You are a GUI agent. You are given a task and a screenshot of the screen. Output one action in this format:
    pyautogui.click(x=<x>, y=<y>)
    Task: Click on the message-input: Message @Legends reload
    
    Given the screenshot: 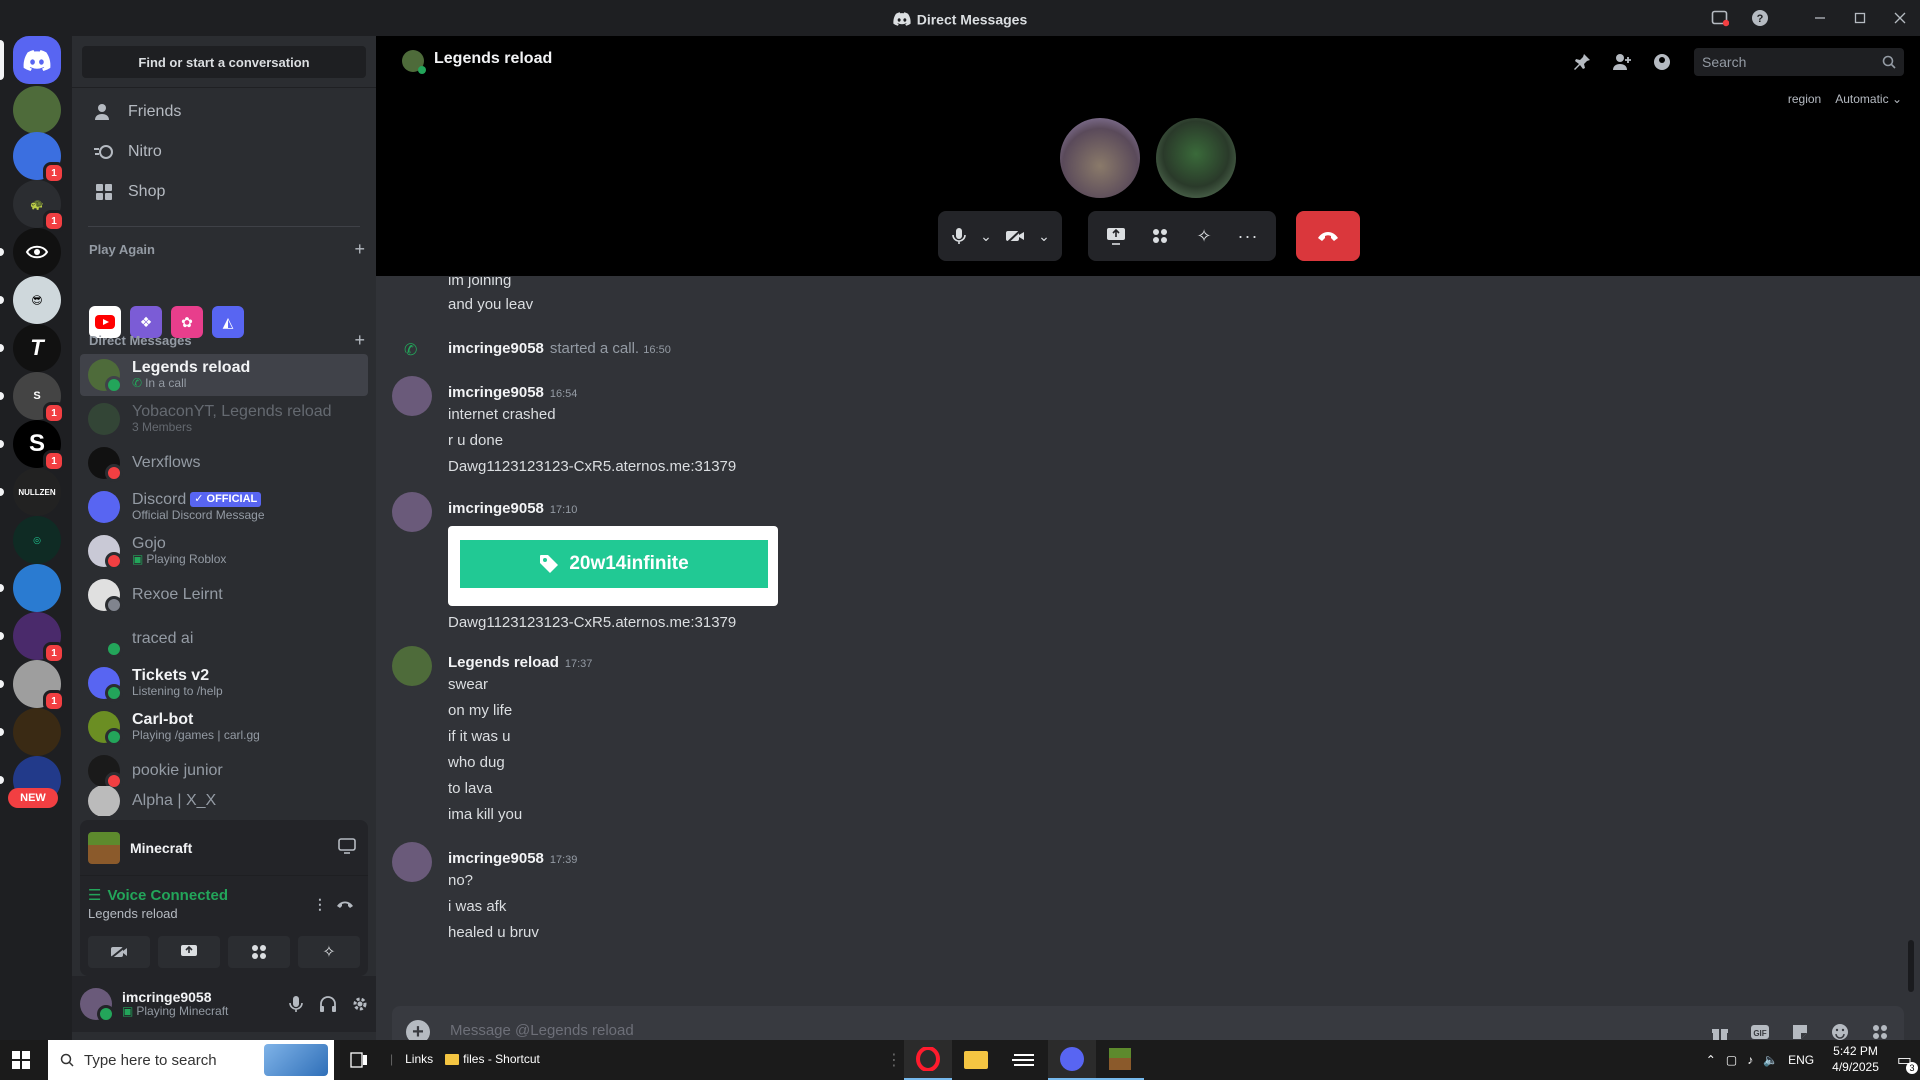 What is the action you would take?
    pyautogui.click(x=542, y=1030)
    